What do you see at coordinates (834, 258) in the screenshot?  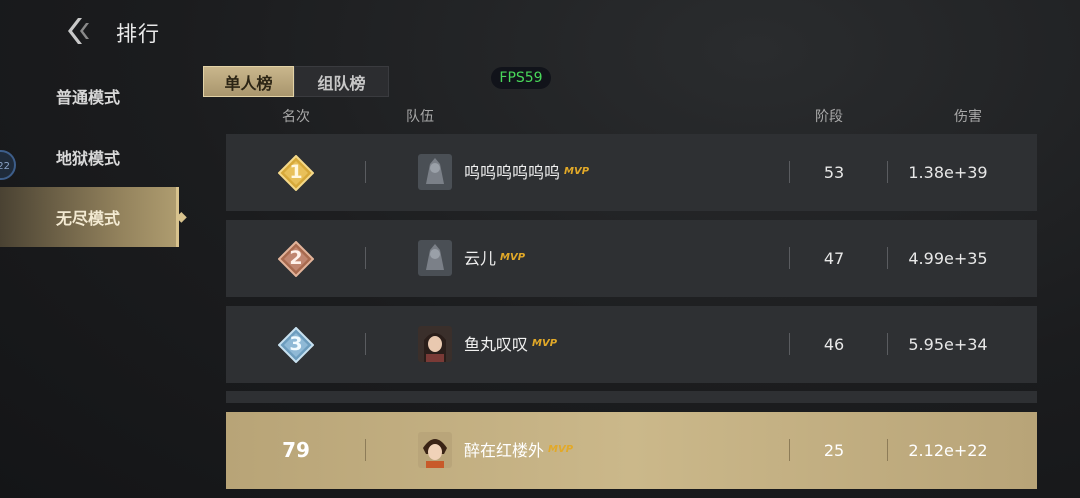 I see `stage-value: 47` at bounding box center [834, 258].